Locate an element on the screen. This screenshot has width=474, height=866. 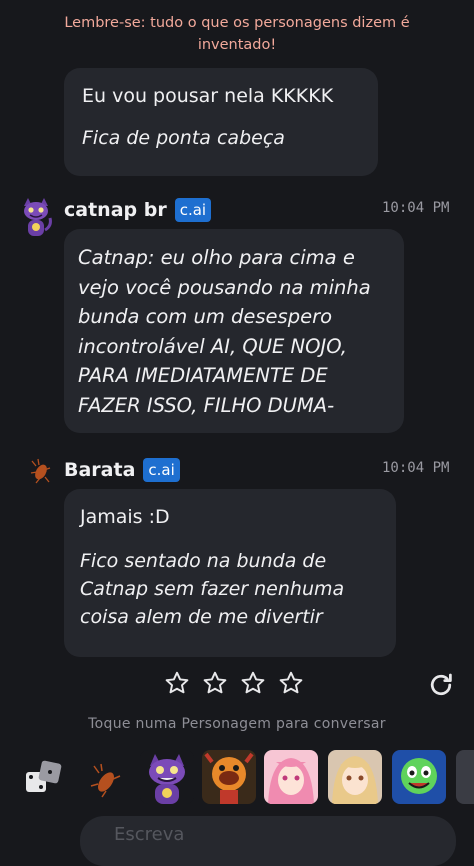
barata-header: Barata c.ai is located at coordinates (122, 470).